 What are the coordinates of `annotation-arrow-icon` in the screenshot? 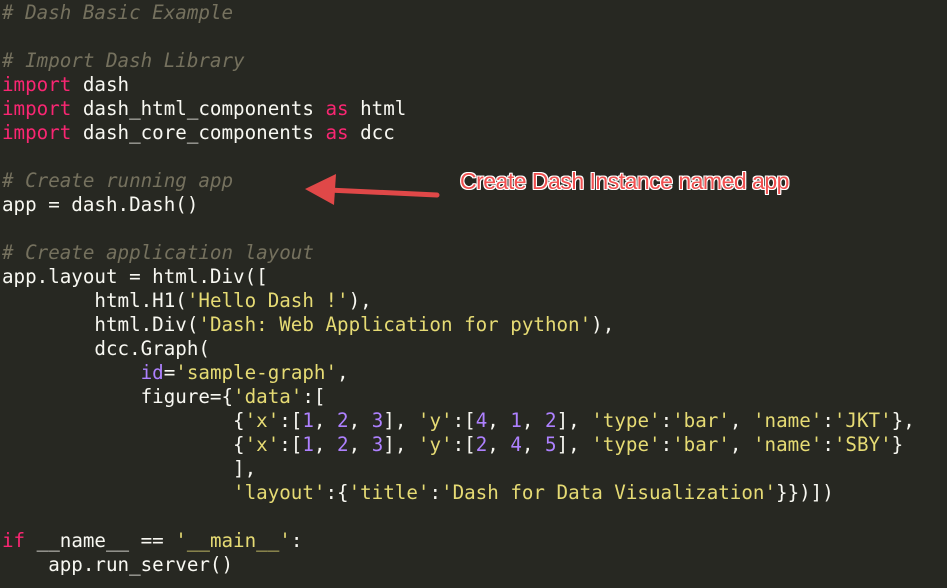 It's located at (372, 189).